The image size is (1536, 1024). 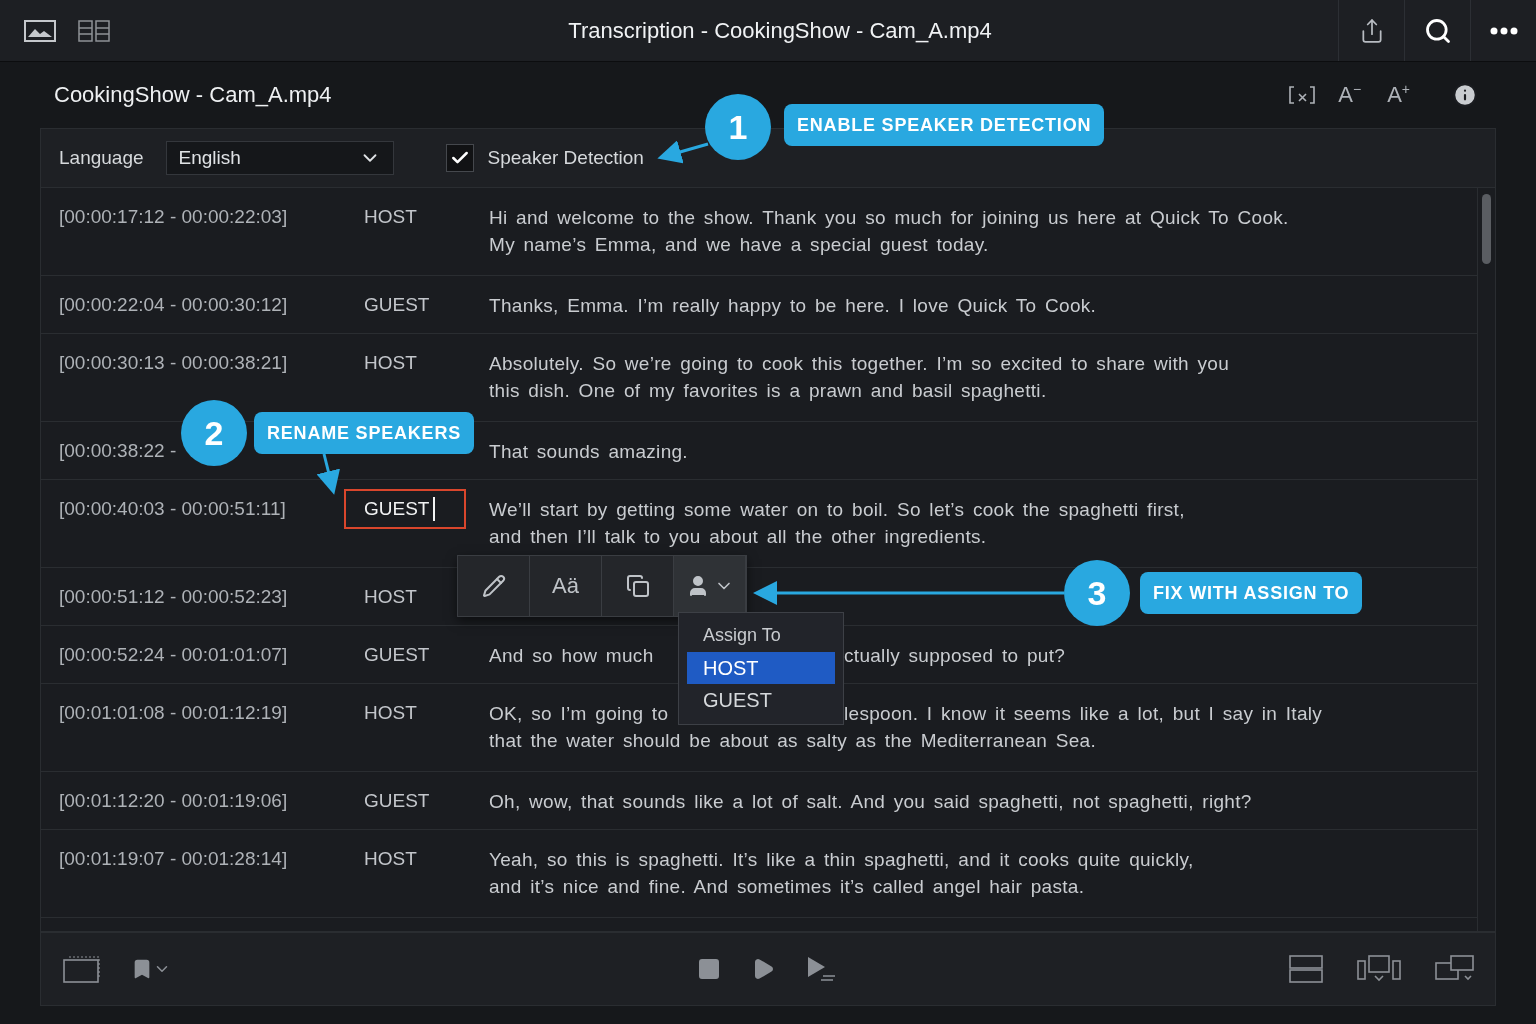 I want to click on transcript-text: OK, so I’m going to, so click(x=579, y=714).